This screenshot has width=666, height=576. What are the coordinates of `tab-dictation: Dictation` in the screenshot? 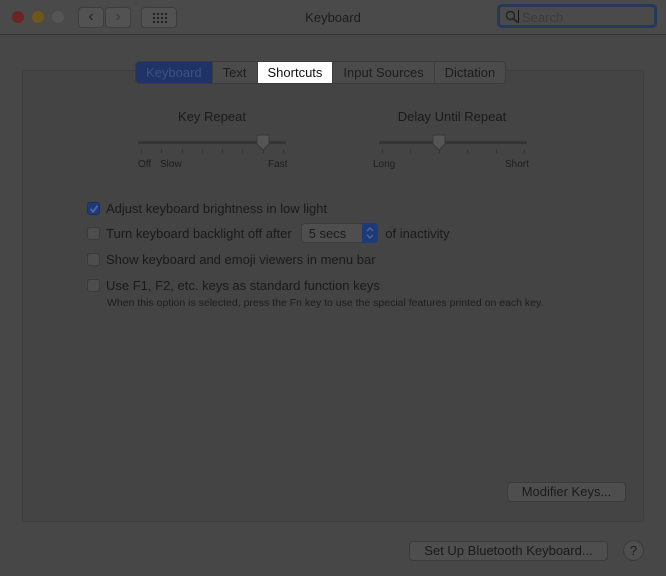 It's located at (470, 72).